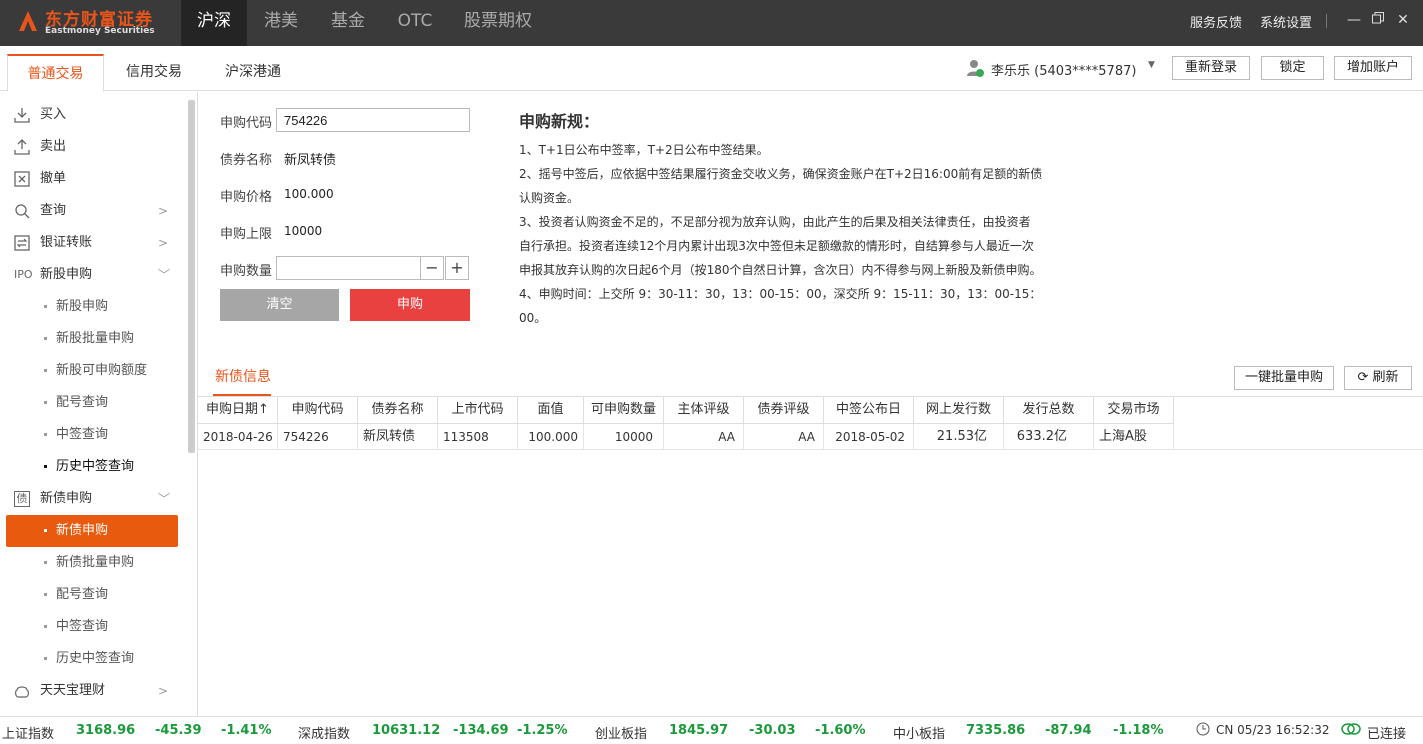  Describe the element at coordinates (1134, 410) in the screenshot. I see `column-header: 交易市场` at that location.